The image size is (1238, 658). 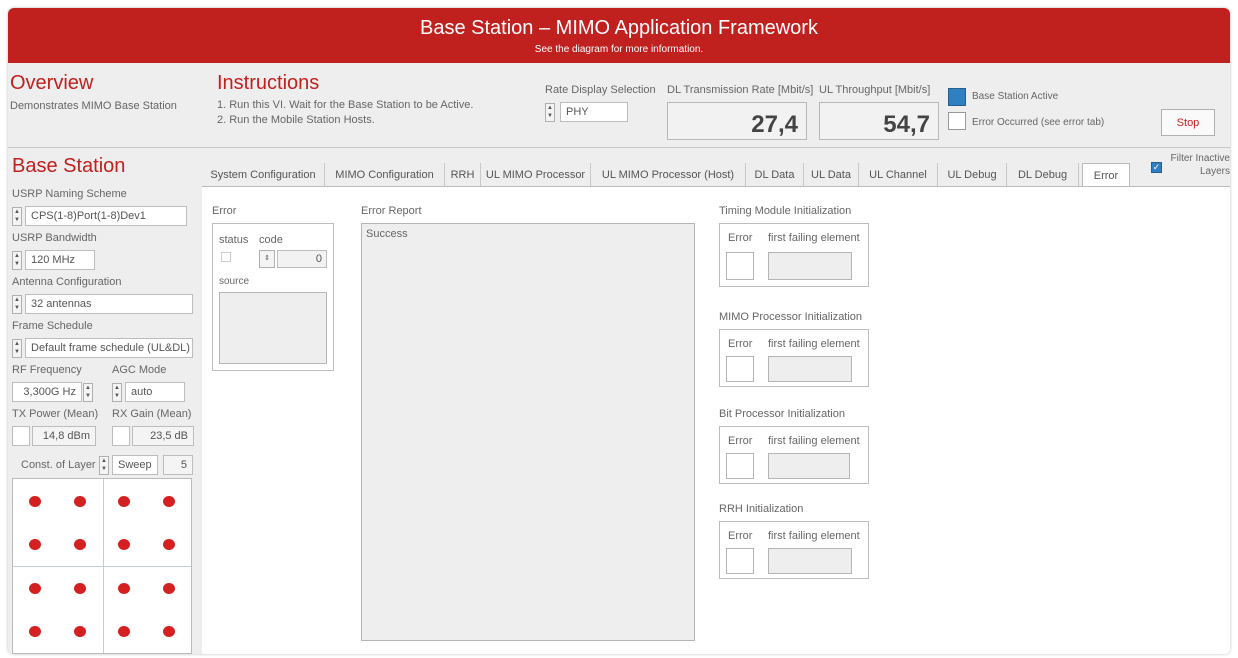 What do you see at coordinates (302, 259) in the screenshot?
I see `error-code-value: 0` at bounding box center [302, 259].